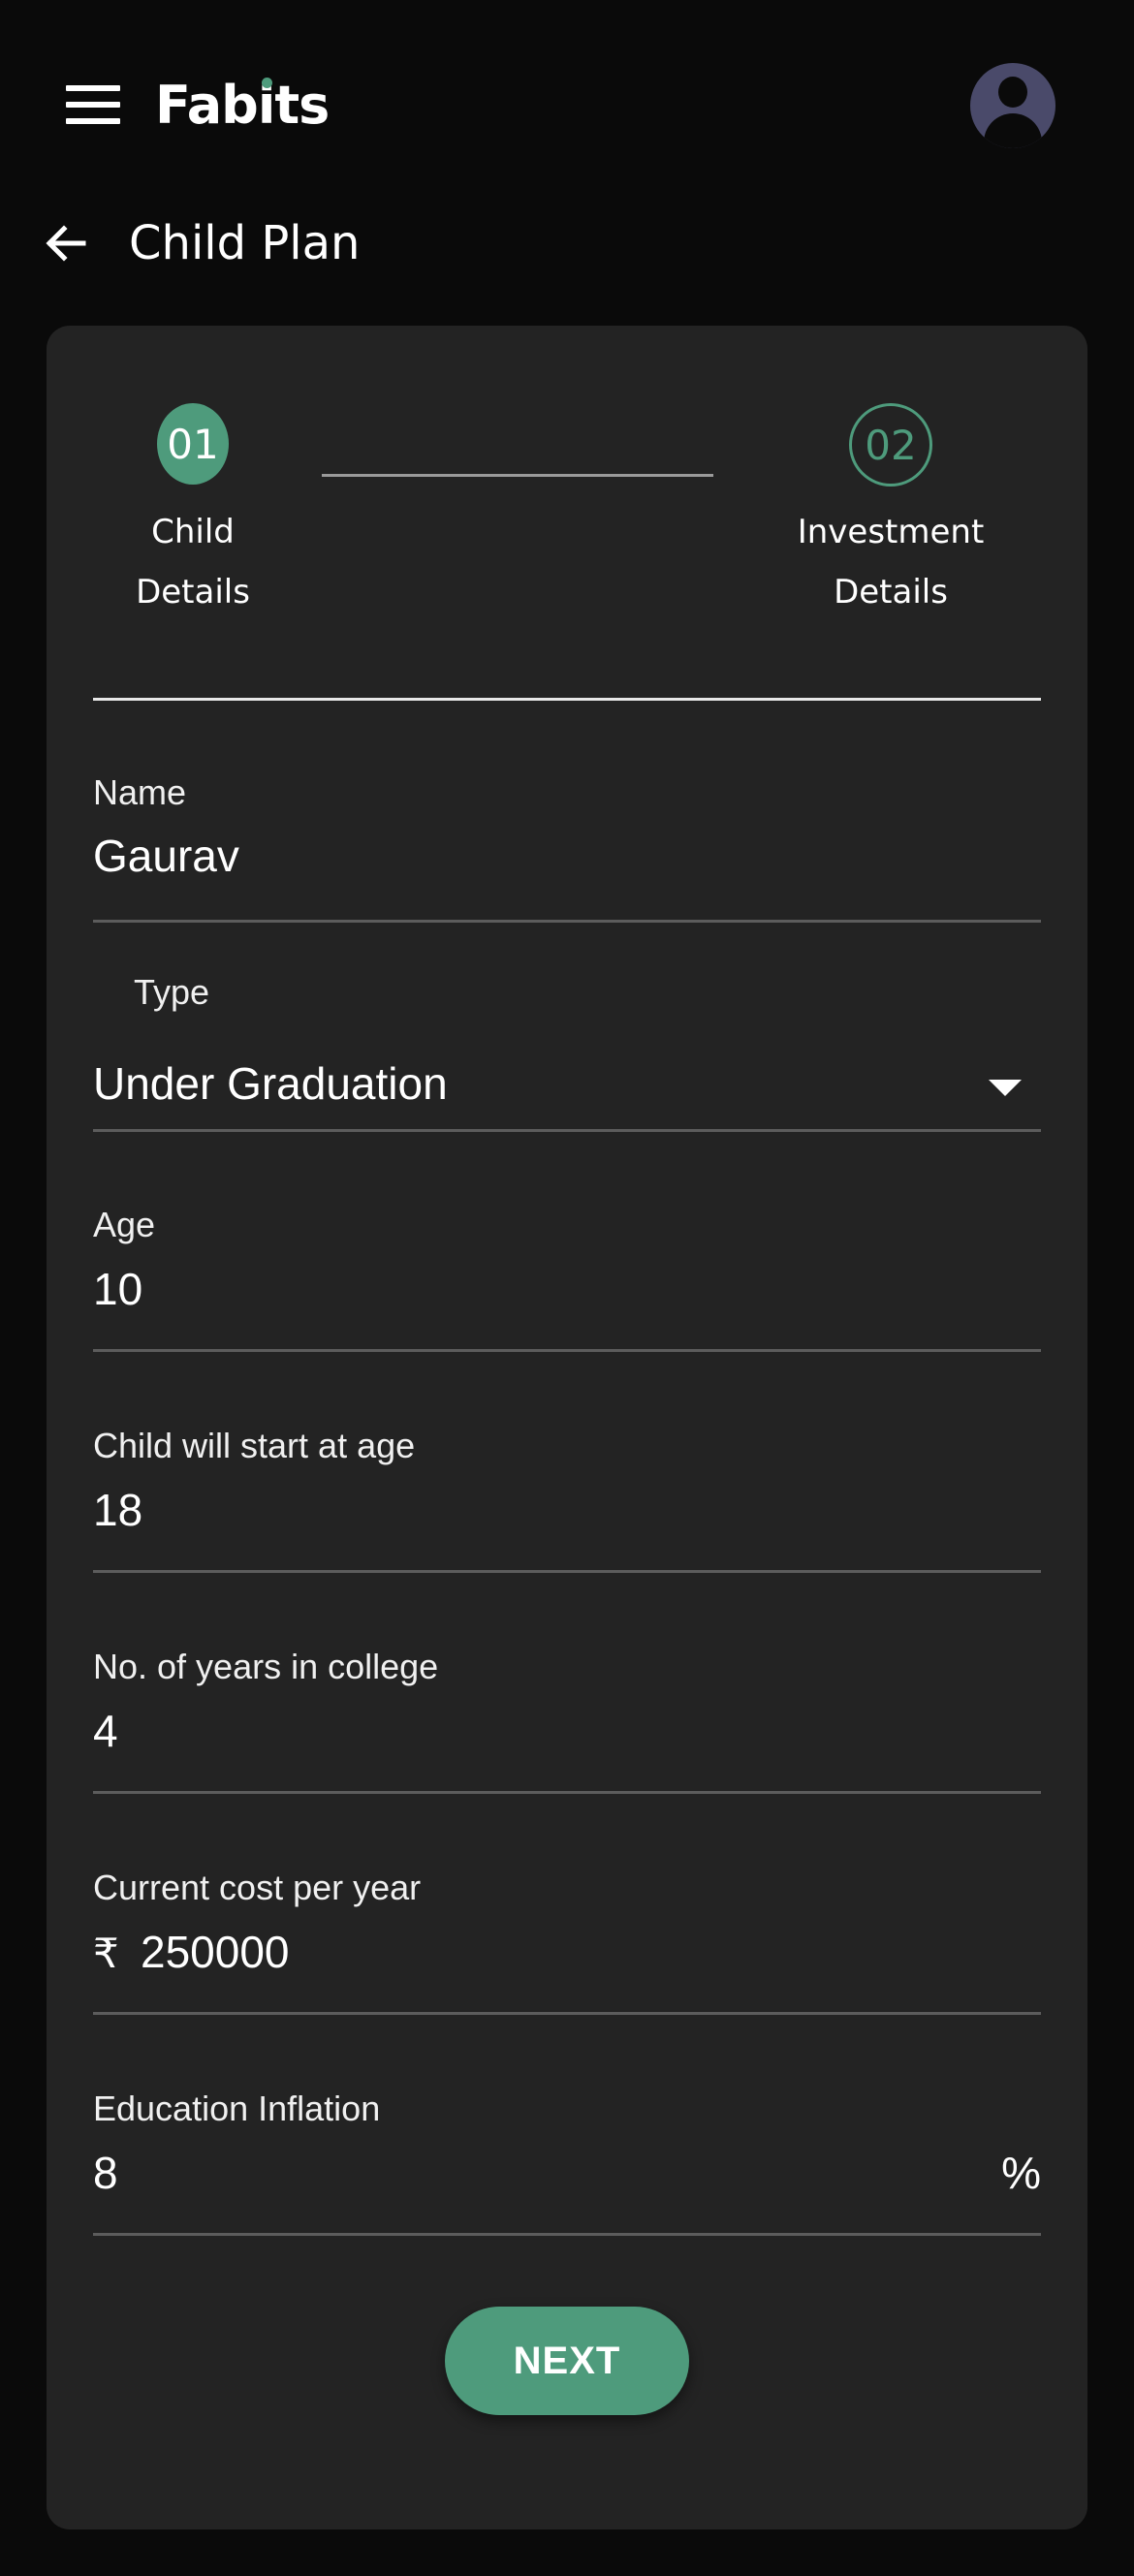 The image size is (1134, 2576). What do you see at coordinates (567, 1350) in the screenshot?
I see `age-field-underline` at bounding box center [567, 1350].